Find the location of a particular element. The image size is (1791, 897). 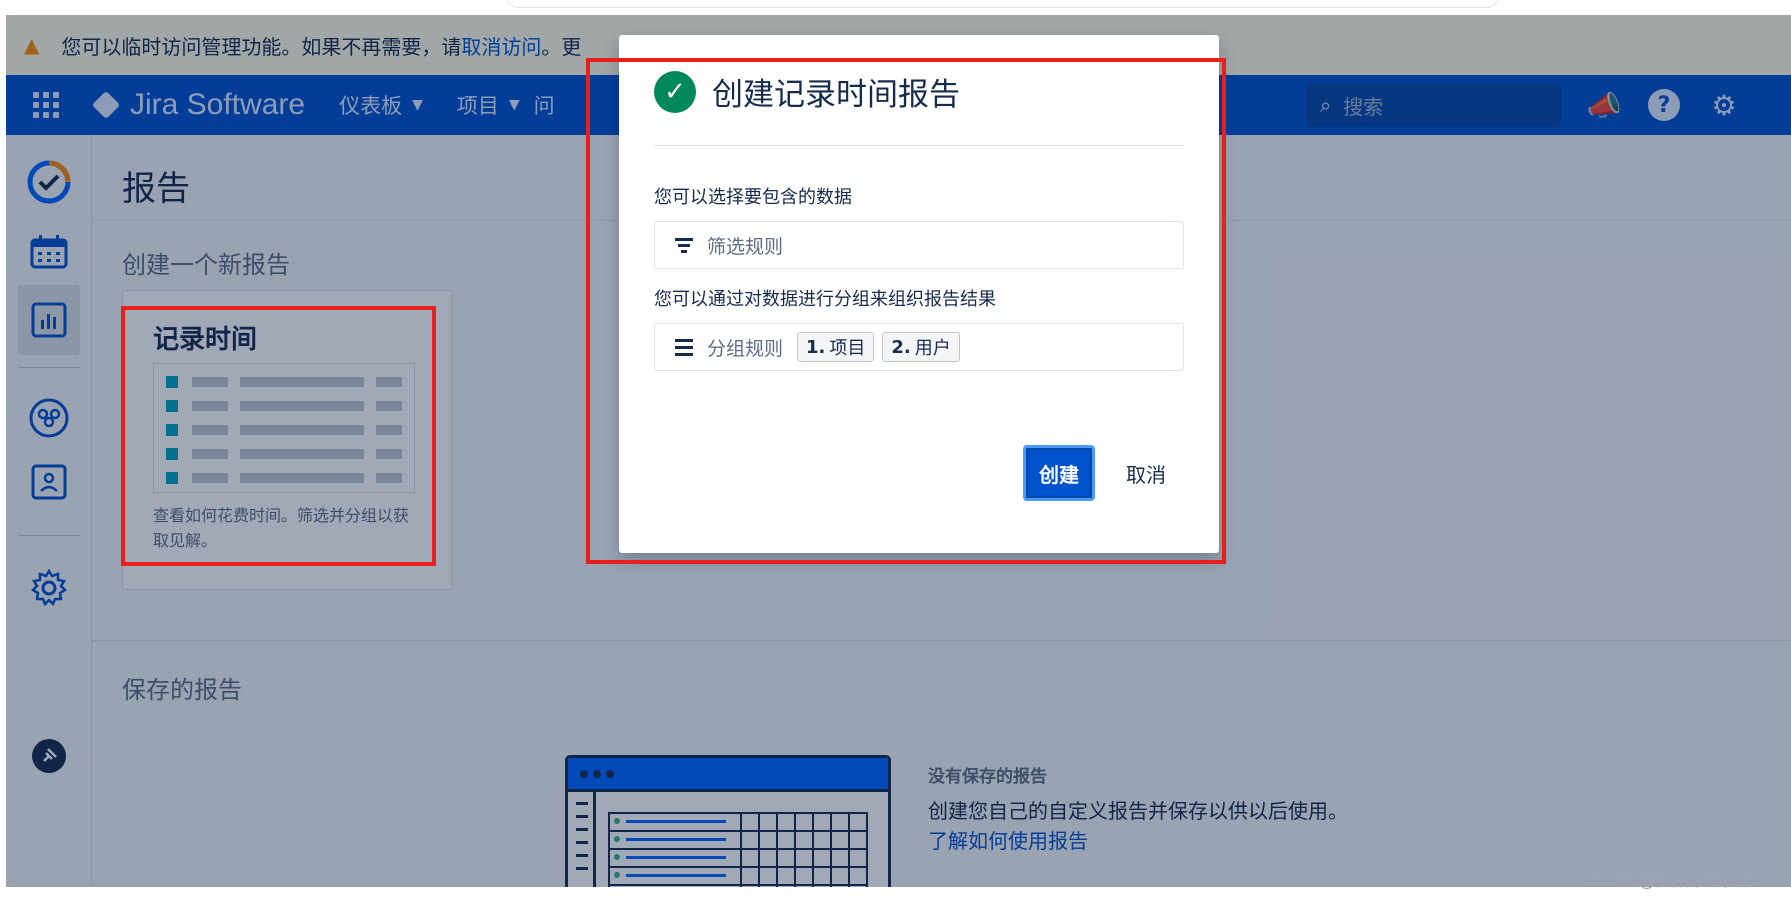

browser-address-bar is located at coordinates (1002, 4).